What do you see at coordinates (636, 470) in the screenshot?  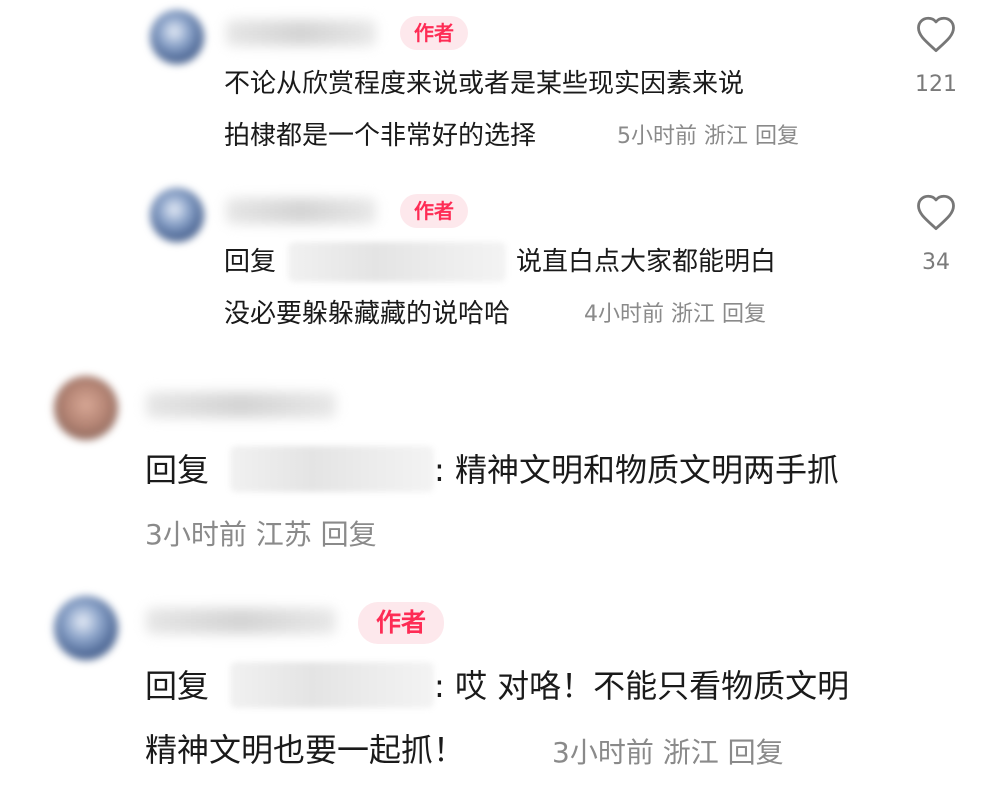 I see `comment-text-line: : 精神文明和物质文明两手抓` at bounding box center [636, 470].